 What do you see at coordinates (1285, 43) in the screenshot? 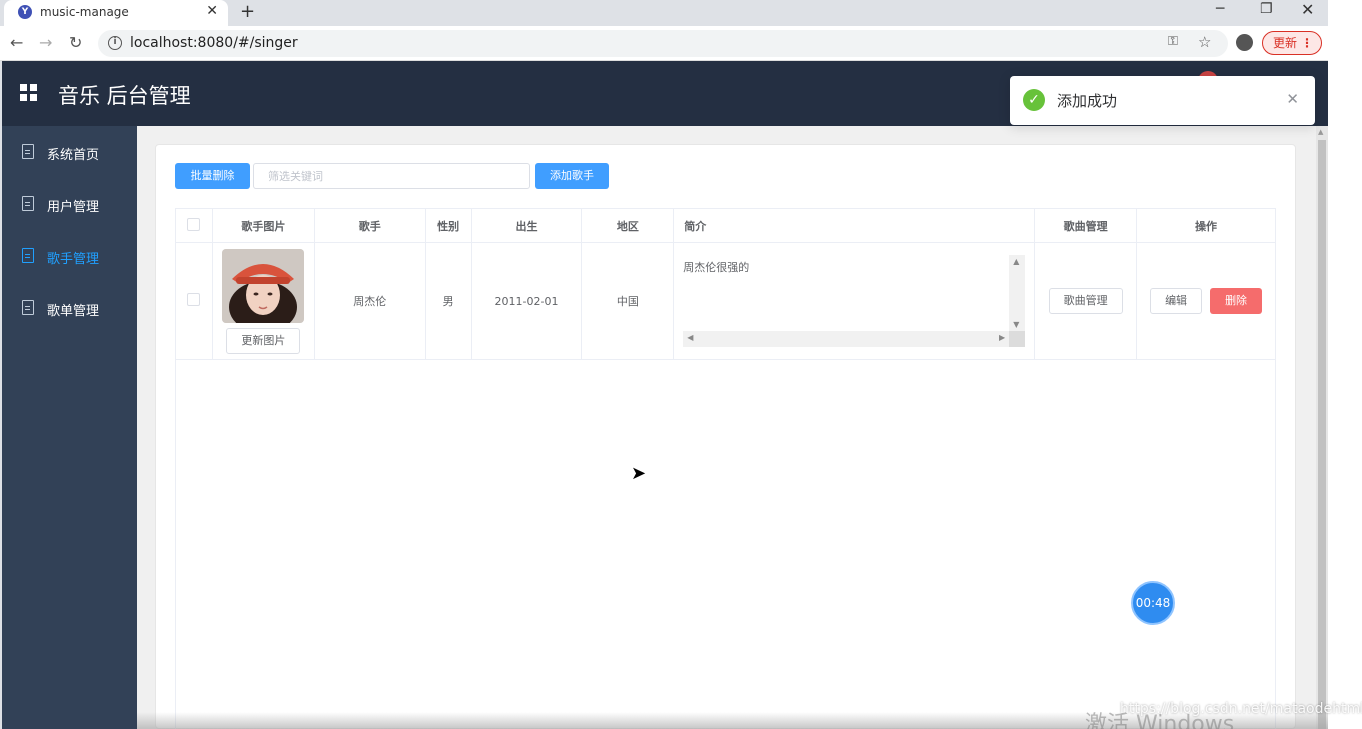
I see `update-label: 更新` at bounding box center [1285, 43].